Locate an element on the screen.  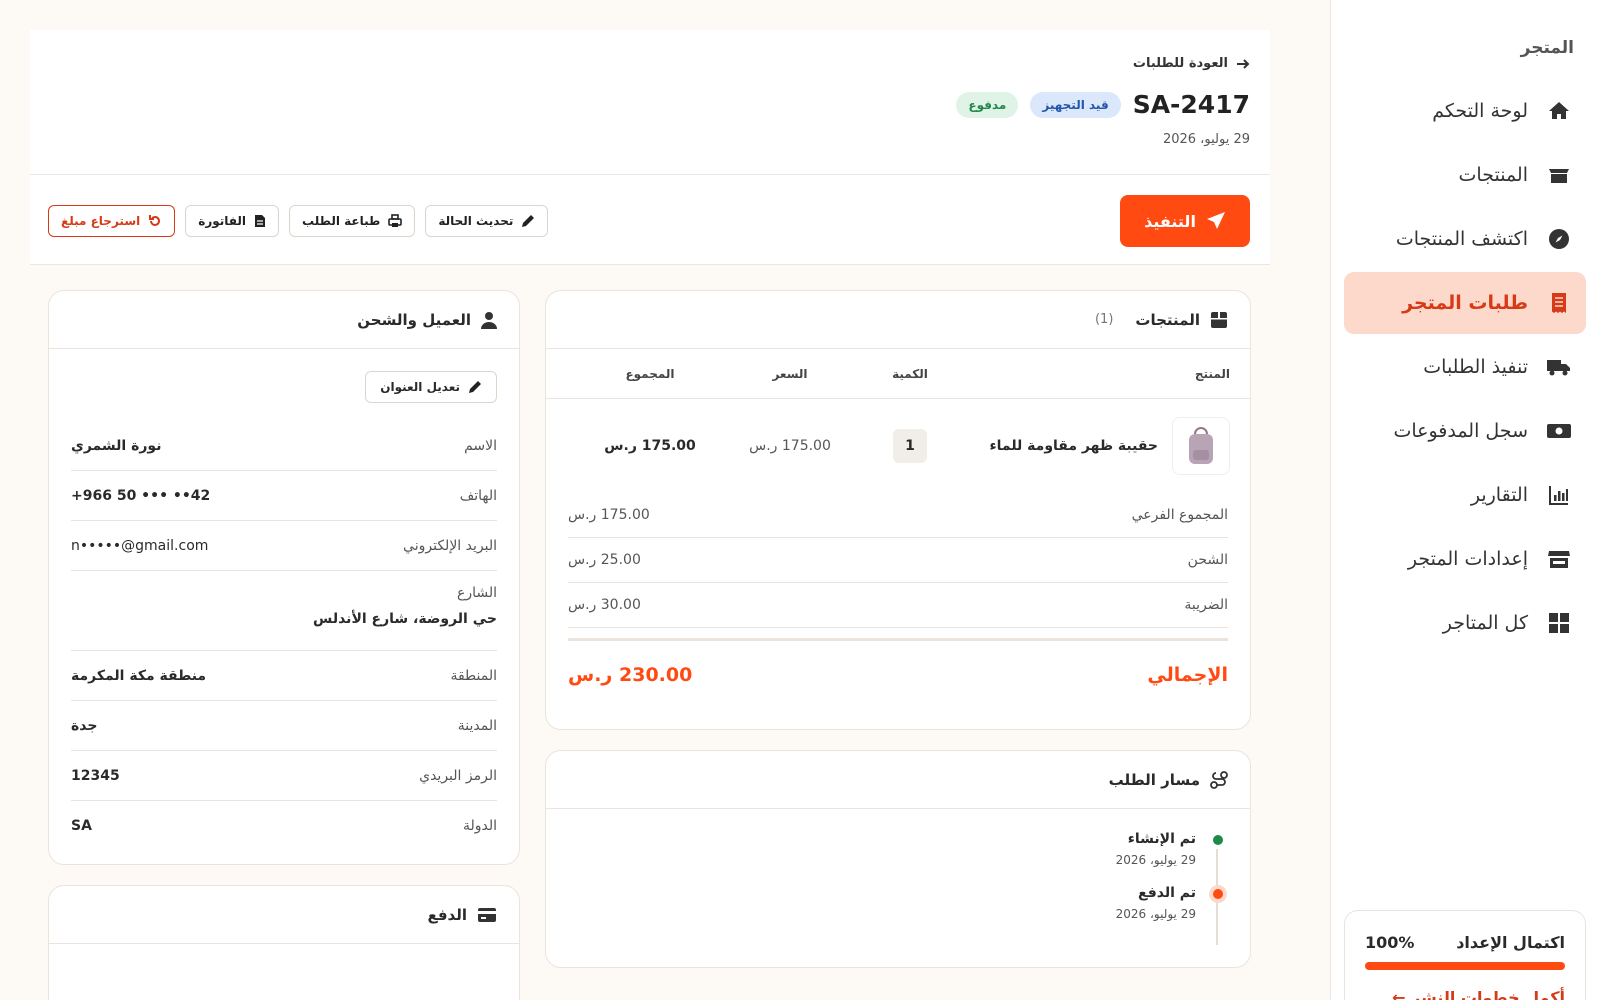
sidebar-item-all-stores: كل المتاجر is located at coordinates (1465, 623).